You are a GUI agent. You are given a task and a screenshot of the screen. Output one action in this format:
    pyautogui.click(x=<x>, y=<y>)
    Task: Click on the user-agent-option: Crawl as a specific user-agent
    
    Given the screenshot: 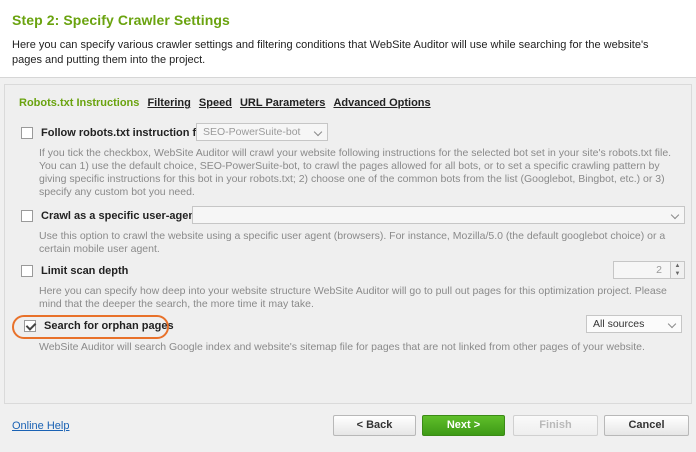 What is the action you would take?
    pyautogui.click(x=110, y=216)
    